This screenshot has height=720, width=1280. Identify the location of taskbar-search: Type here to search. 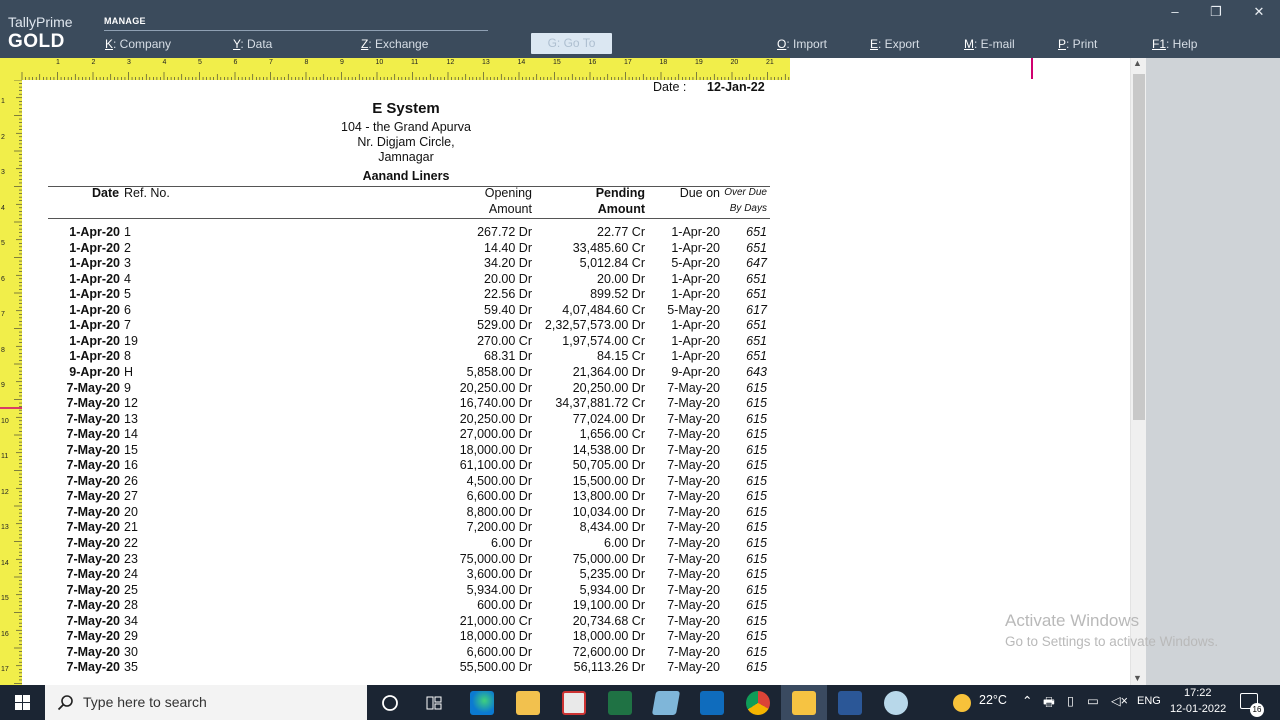
(206, 702).